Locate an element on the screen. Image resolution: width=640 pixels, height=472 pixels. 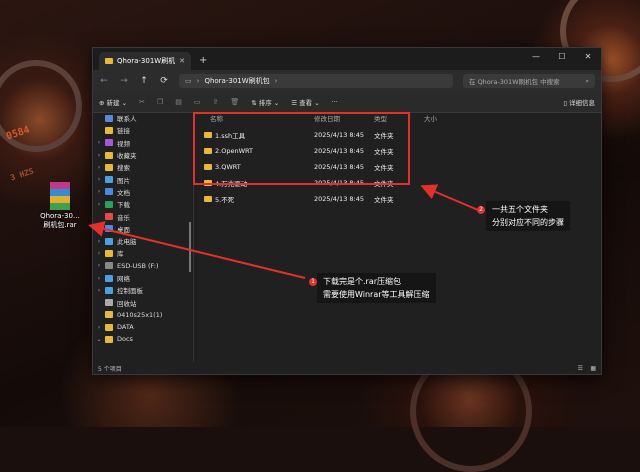
callout-1-line1: 下载完是个.rar压缩包 is located at coordinates (362, 281).